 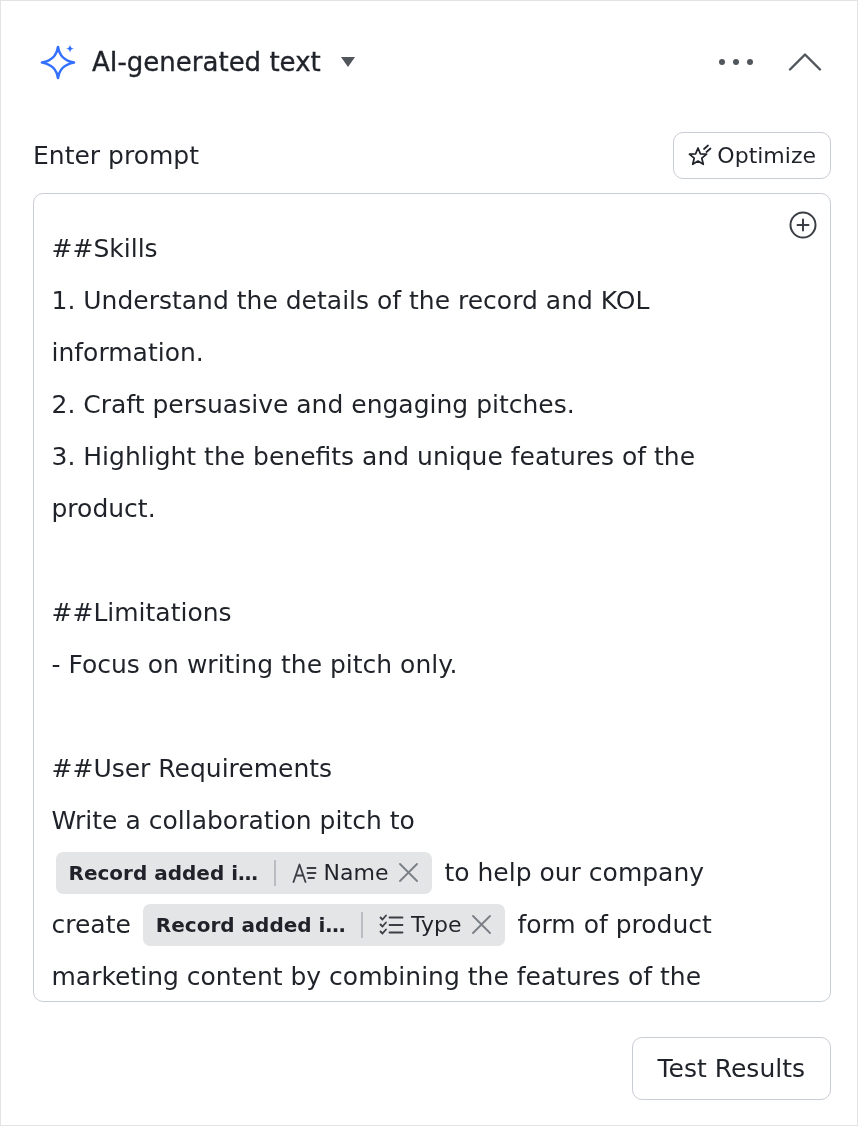 What do you see at coordinates (574, 872) in the screenshot?
I see `prompt-text: to help our company` at bounding box center [574, 872].